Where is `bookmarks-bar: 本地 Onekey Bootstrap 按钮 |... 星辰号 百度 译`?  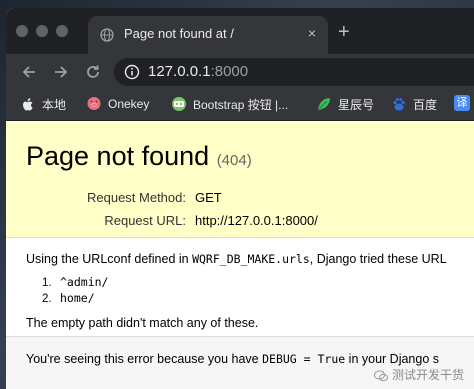 bookmarks-bar: 本地 Onekey Bootstrap 按钮 |... 星辰号 百度 译 is located at coordinates (240, 105).